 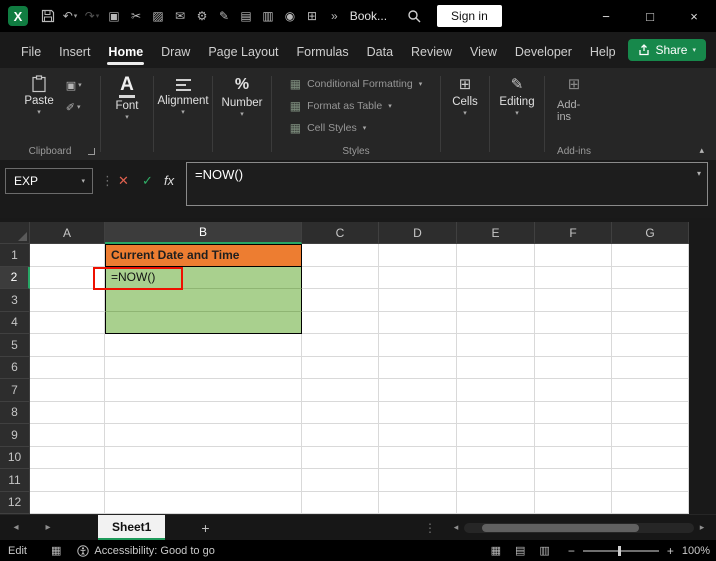 I want to click on cell-F4, so click(x=573, y=322).